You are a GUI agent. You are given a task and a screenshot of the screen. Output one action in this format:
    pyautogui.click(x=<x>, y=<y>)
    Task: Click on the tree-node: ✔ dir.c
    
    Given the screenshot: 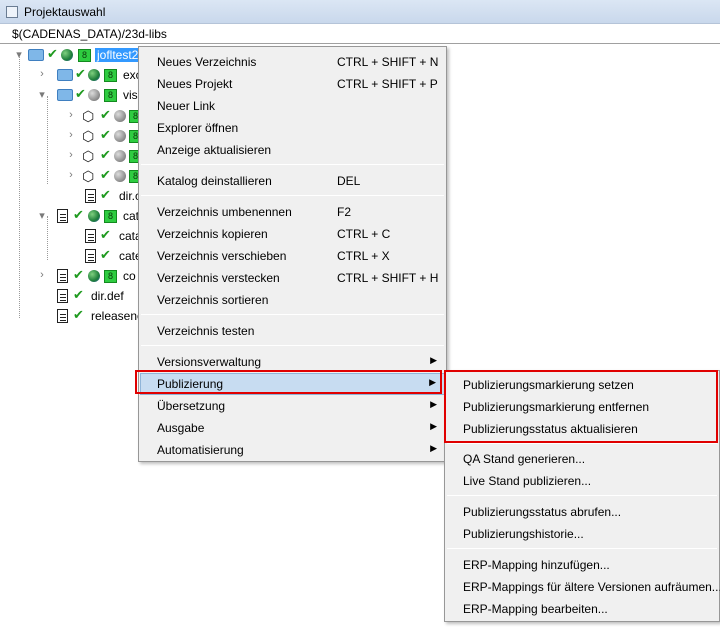 What is the action you would take?
    pyautogui.click(x=80, y=196)
    